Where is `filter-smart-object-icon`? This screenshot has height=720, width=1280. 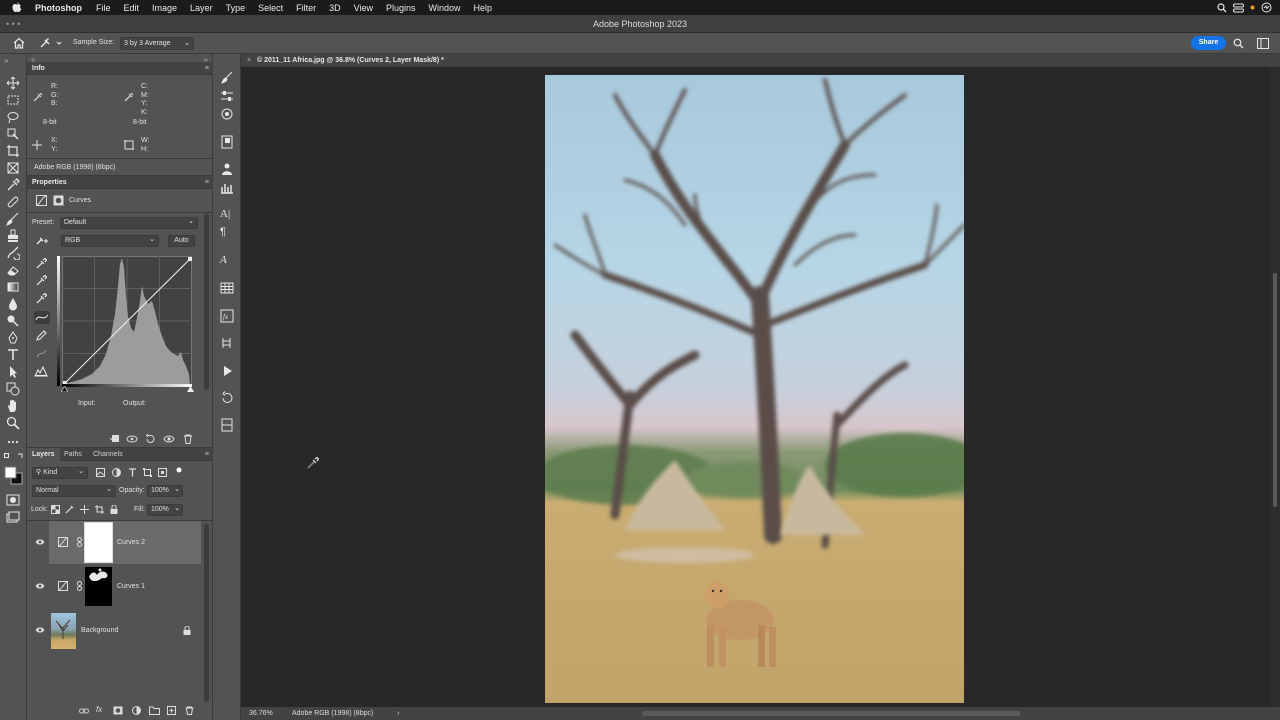 filter-smart-object-icon is located at coordinates (162, 472).